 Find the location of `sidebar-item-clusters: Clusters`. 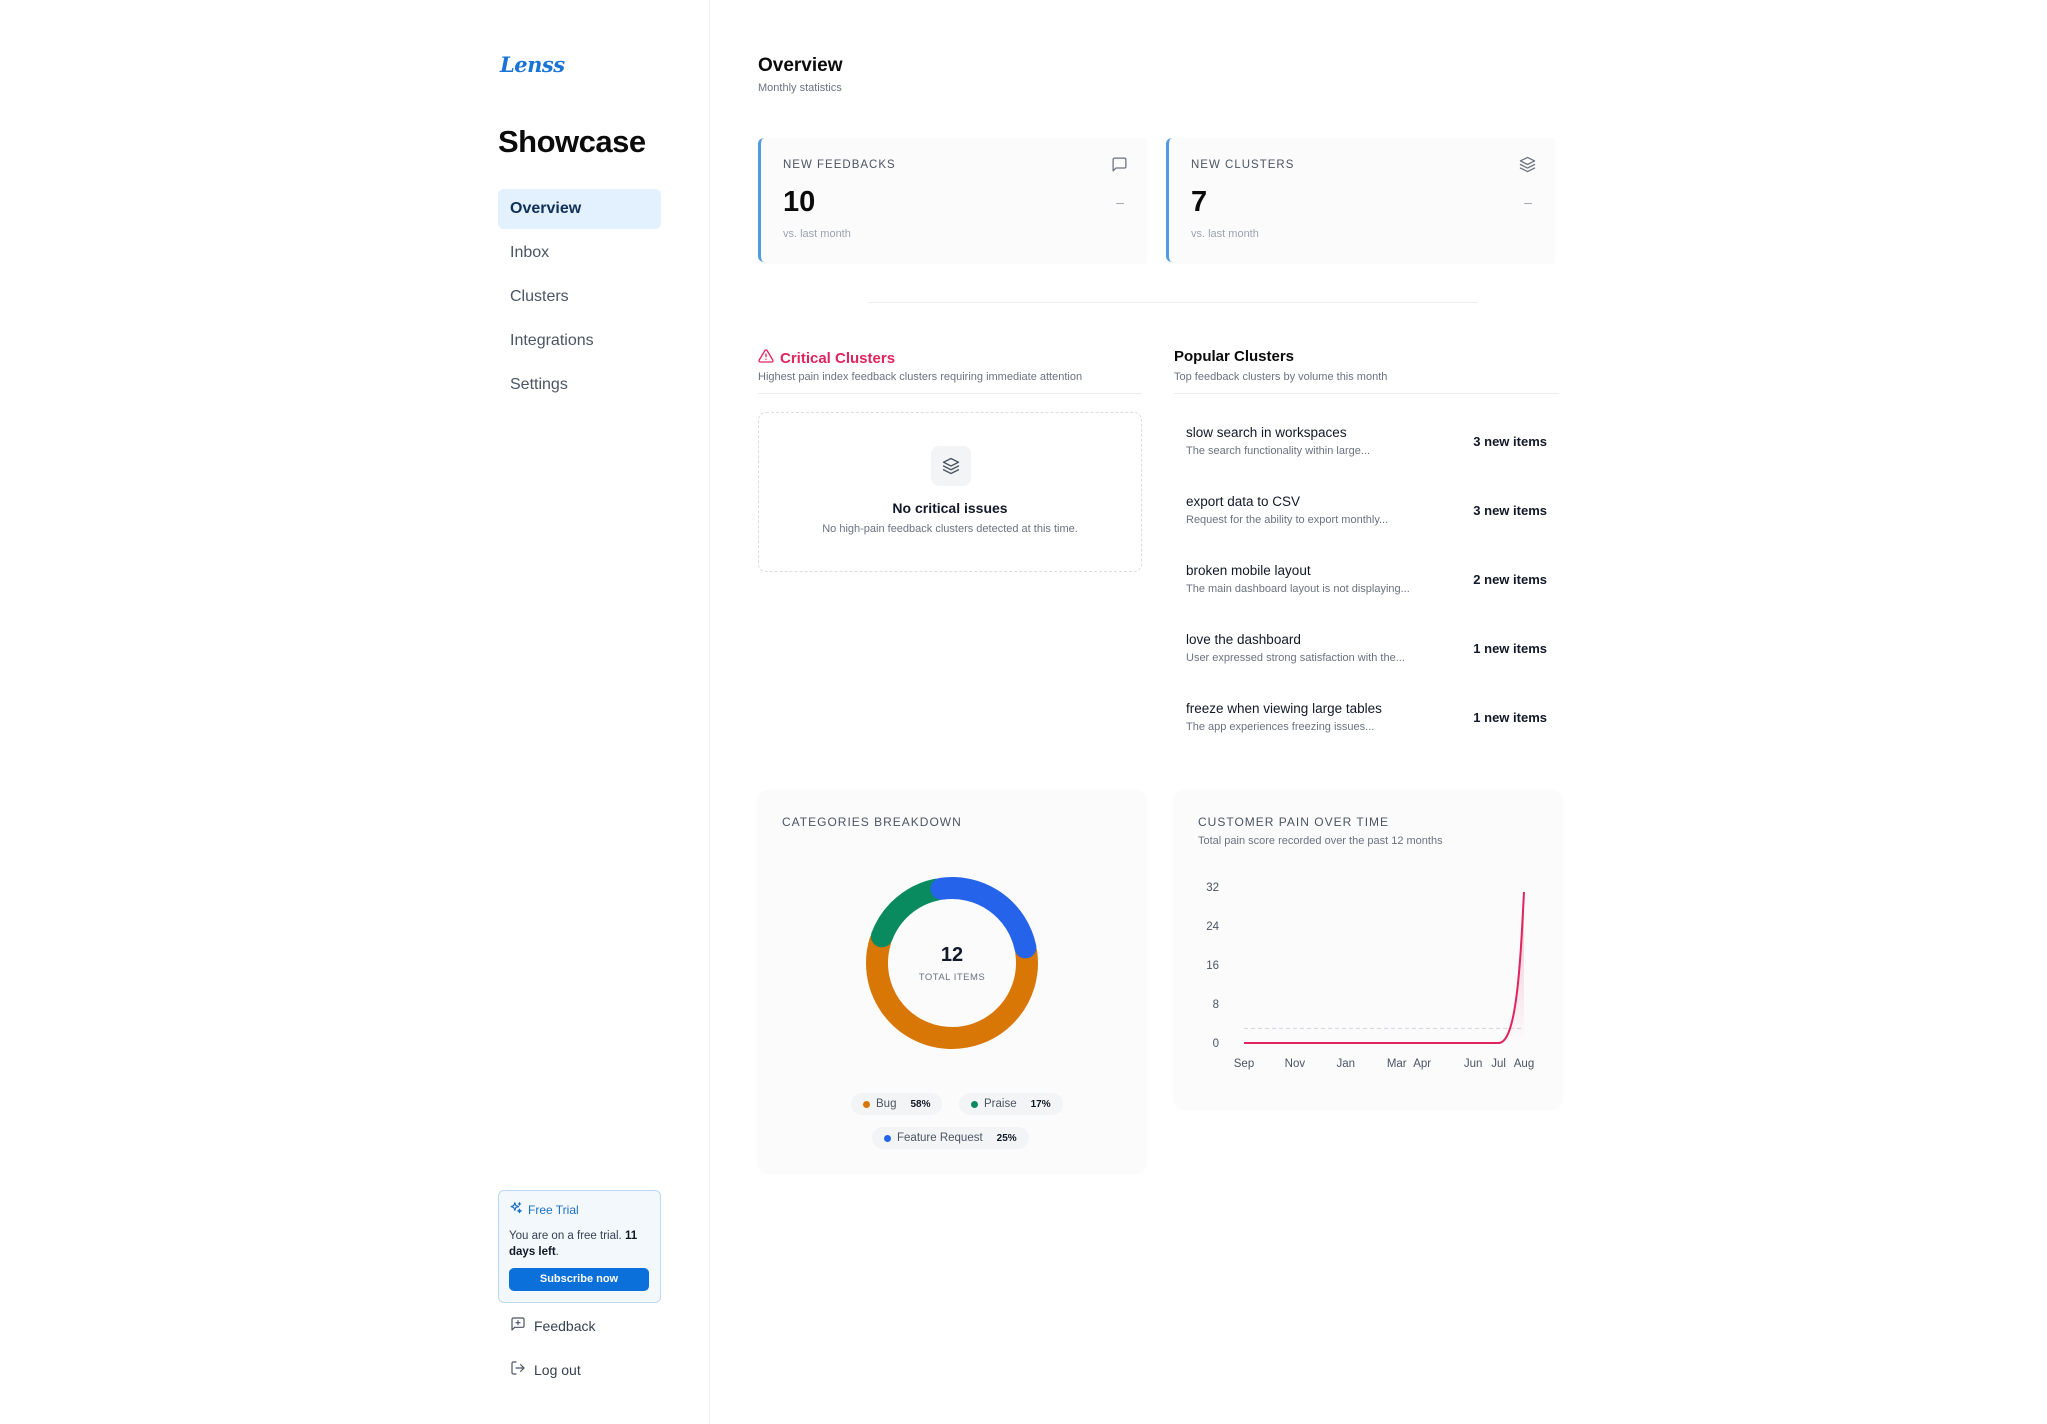

sidebar-item-clusters: Clusters is located at coordinates (579, 297).